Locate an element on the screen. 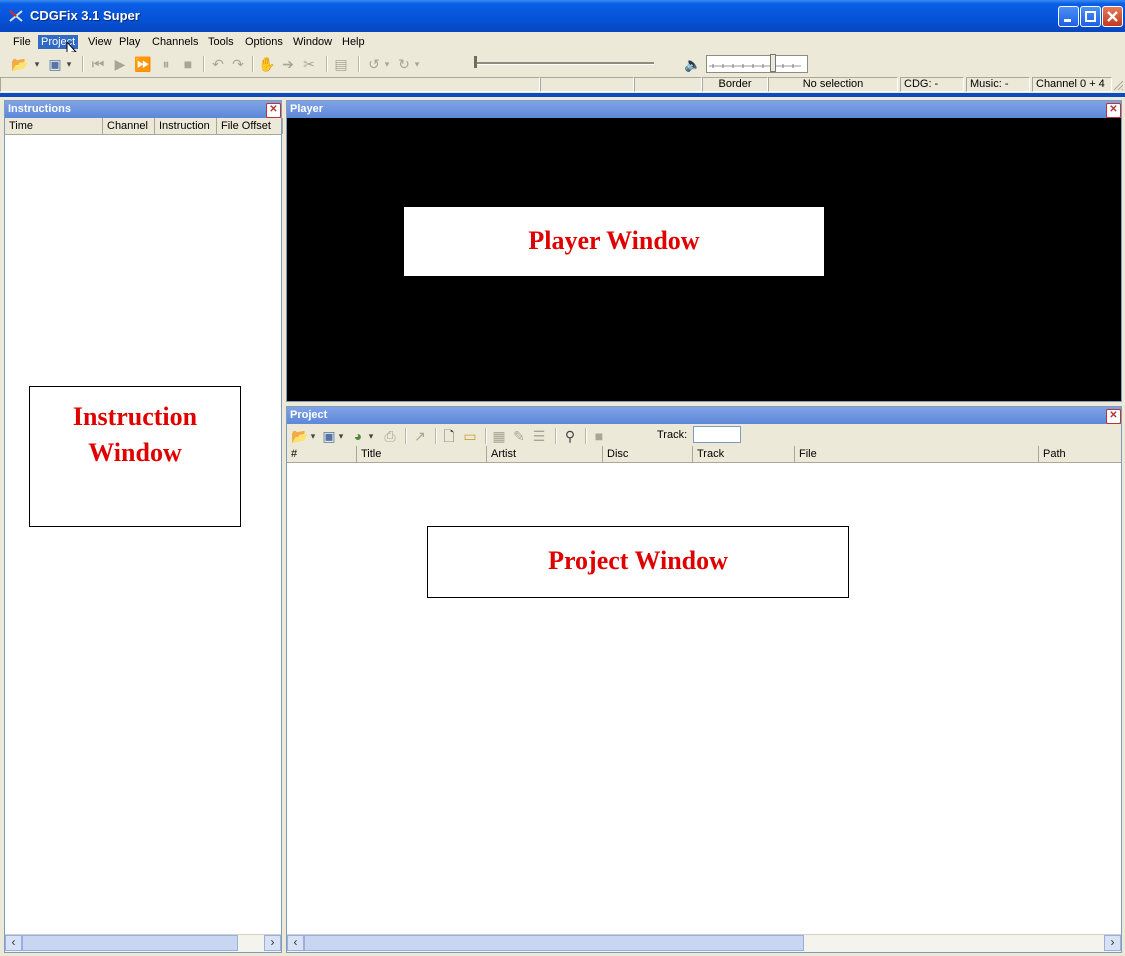 This screenshot has width=1125, height=956. save-dropdown-icon: ▾ is located at coordinates (69, 64).